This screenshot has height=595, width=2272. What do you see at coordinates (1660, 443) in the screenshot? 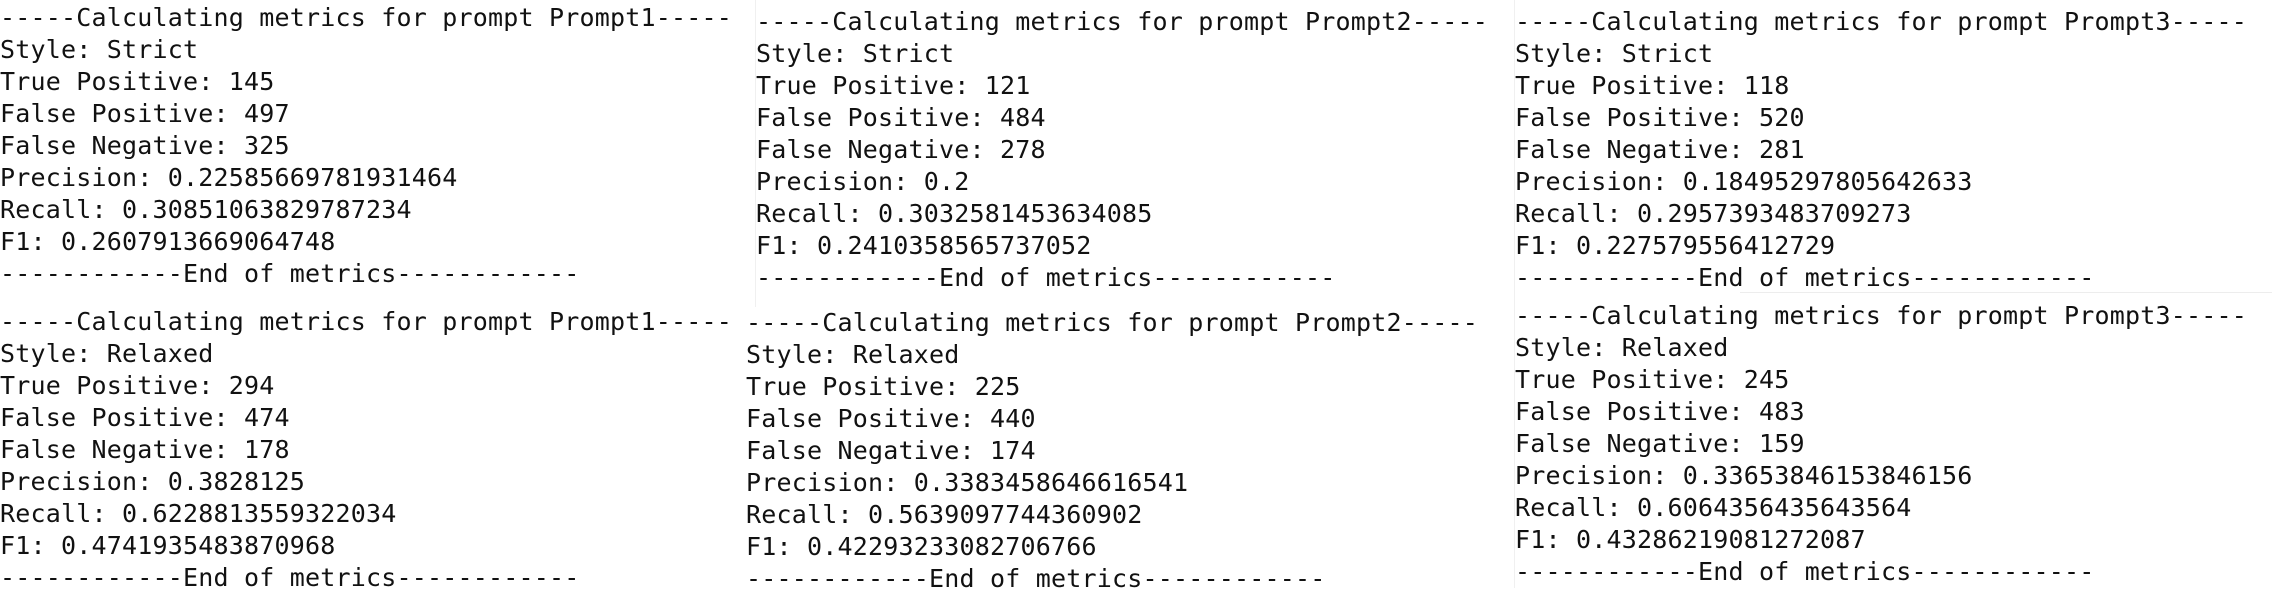
I see `false-negative-line: False Negative: 159` at bounding box center [1660, 443].